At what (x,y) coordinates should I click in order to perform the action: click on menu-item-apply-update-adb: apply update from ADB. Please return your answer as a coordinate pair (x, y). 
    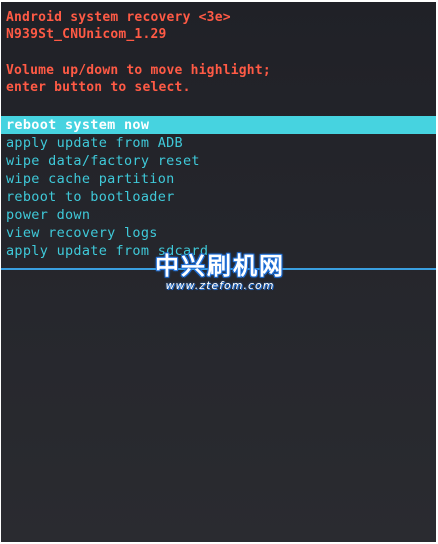
    Looking at the image, I should click on (218, 143).